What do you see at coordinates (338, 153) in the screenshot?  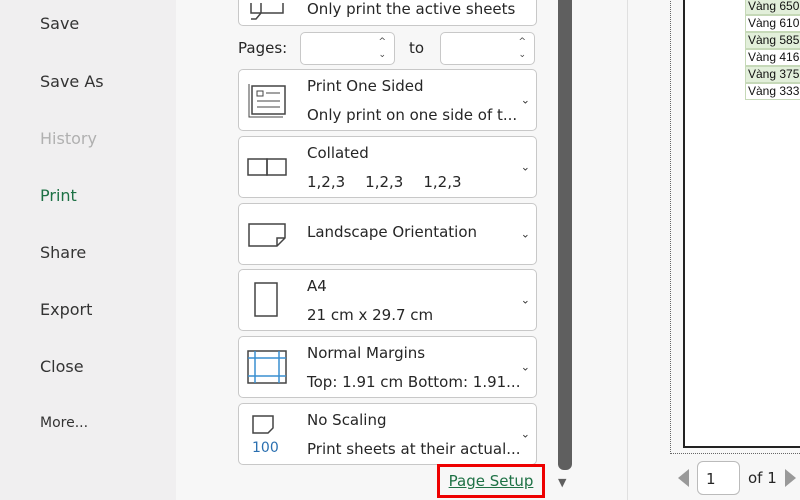 I see `collated-title: Collated` at bounding box center [338, 153].